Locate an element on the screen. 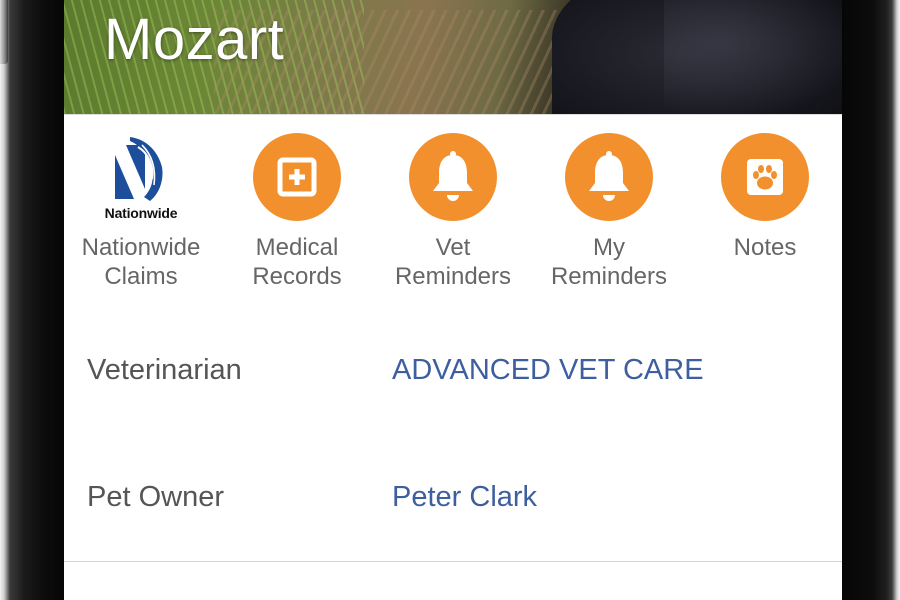  dog-fur-highlight is located at coordinates (753, 57).